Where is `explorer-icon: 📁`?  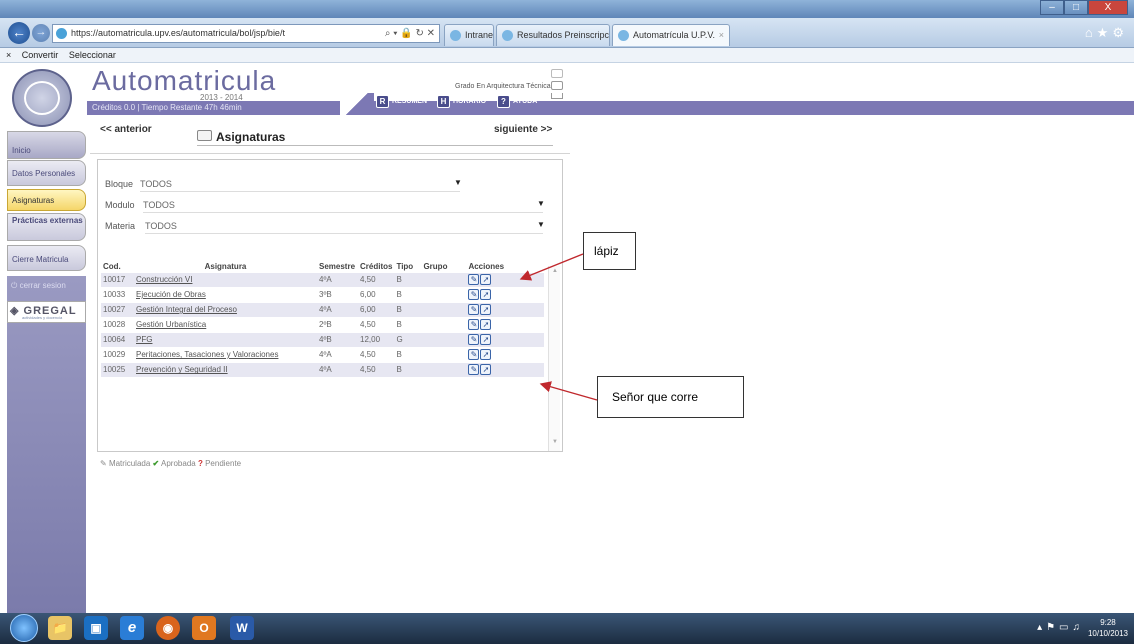 explorer-icon: 📁 is located at coordinates (60, 628).